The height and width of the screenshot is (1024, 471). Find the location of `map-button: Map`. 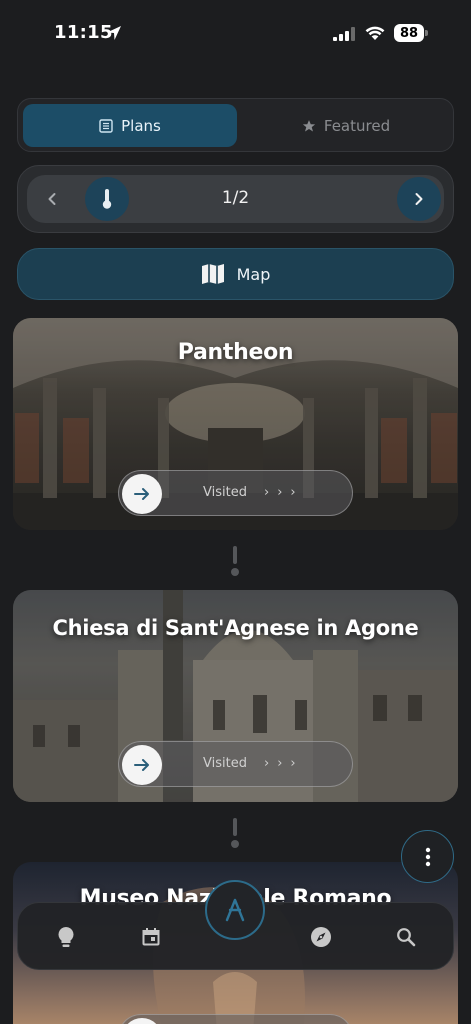

map-button: Map is located at coordinates (235, 274).